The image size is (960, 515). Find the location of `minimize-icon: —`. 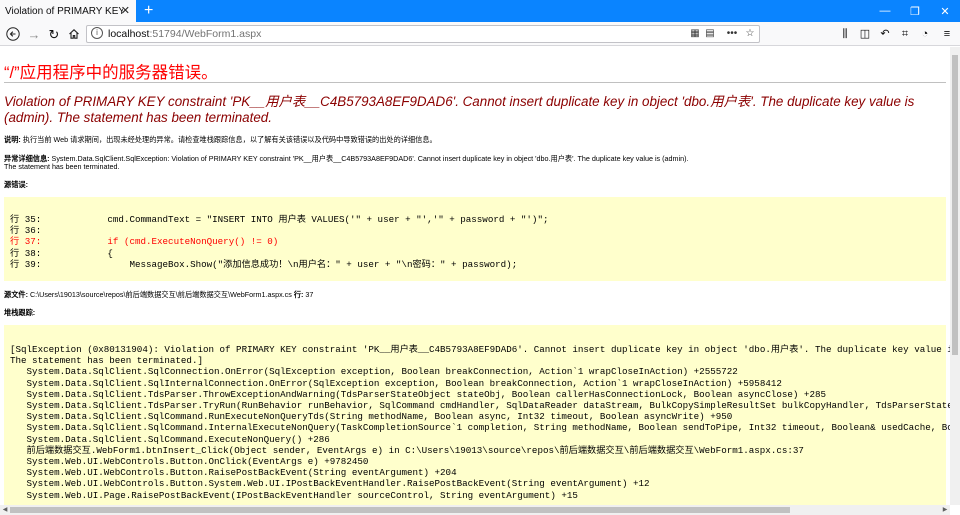

minimize-icon: — is located at coordinates (885, 11).